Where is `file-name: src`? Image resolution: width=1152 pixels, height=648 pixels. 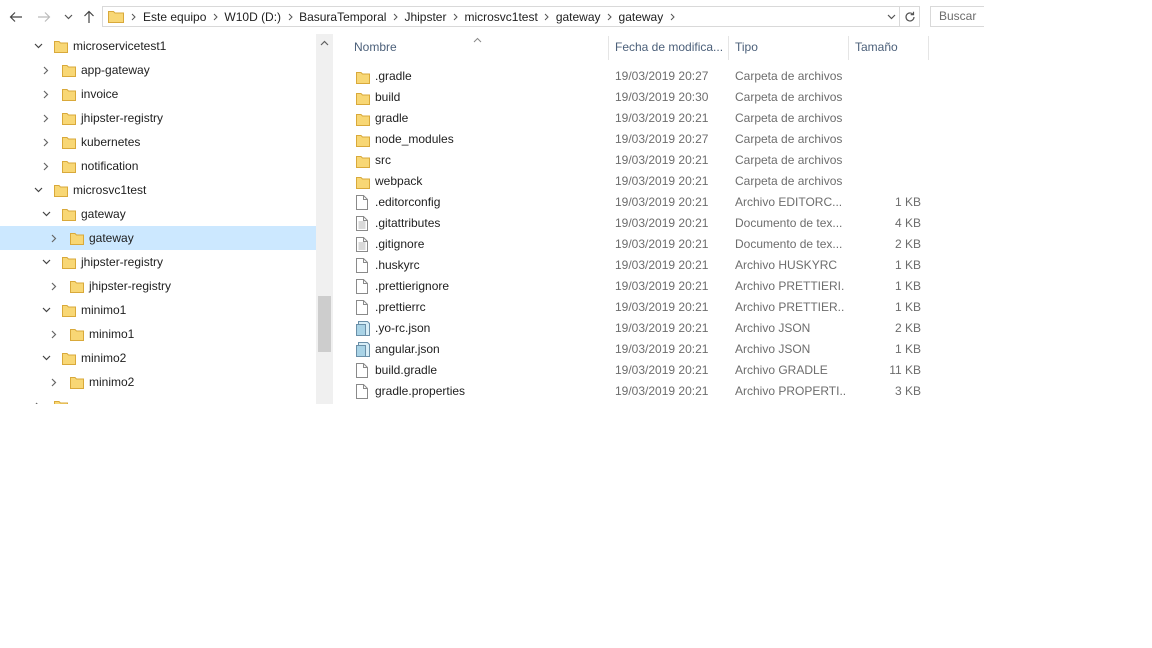 file-name: src is located at coordinates (383, 160).